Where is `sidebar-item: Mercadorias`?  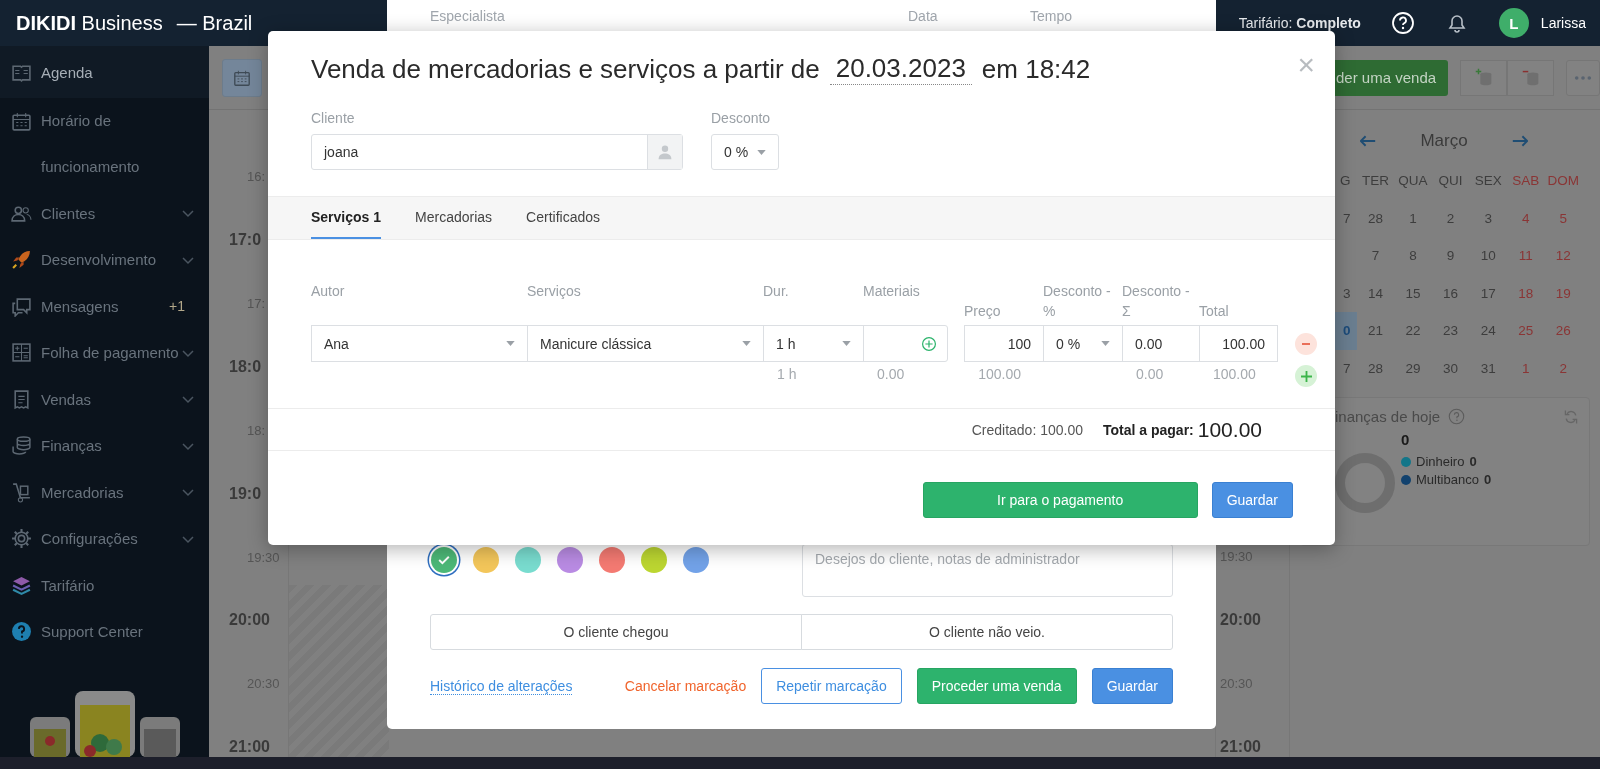 sidebar-item: Mercadorias is located at coordinates (104, 492).